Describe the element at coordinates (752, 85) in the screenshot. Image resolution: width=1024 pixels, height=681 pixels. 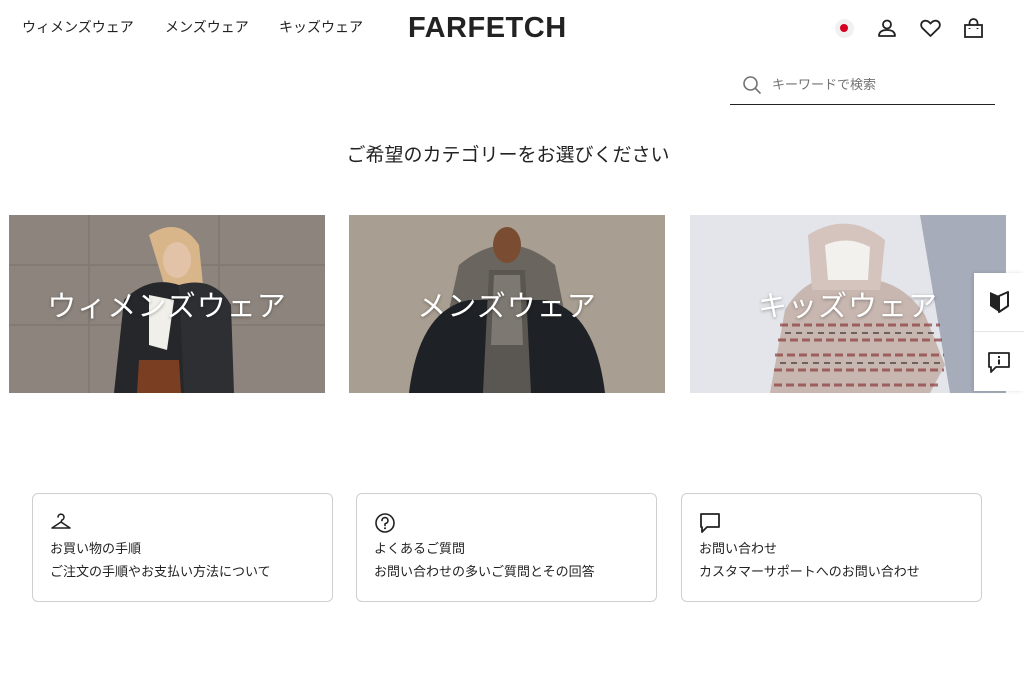
I see `search-icon` at that location.